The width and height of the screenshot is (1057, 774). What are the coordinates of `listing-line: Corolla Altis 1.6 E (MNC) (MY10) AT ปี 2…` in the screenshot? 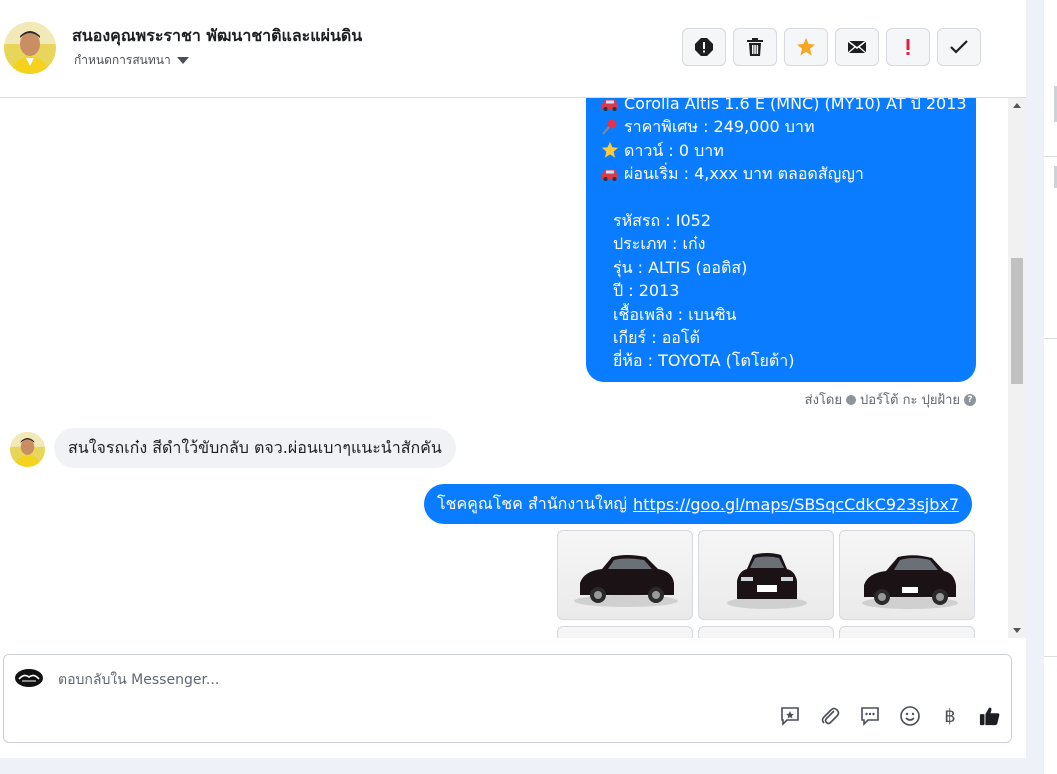 It's located at (783, 106).